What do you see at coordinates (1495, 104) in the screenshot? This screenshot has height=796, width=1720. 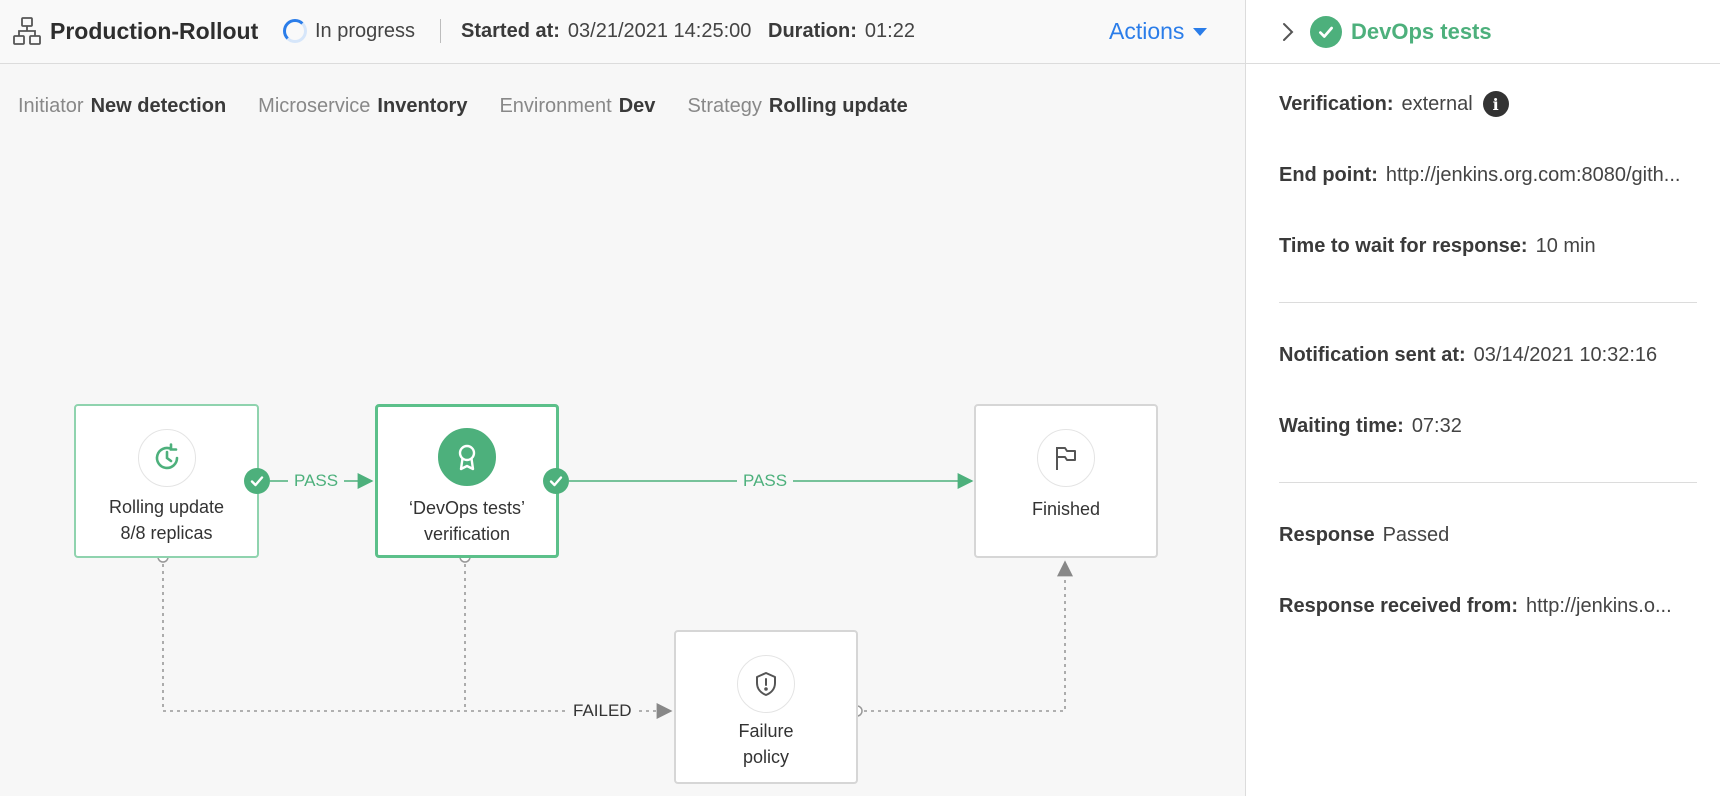 I see `info-icon: i` at bounding box center [1495, 104].